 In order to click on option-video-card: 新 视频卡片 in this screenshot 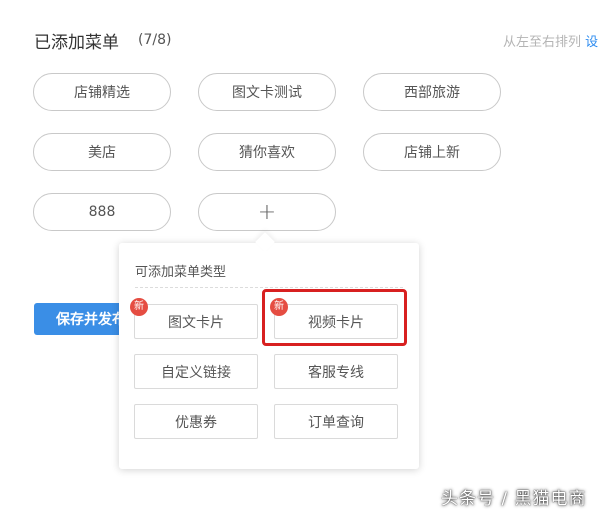, I will do `click(334, 318)`.